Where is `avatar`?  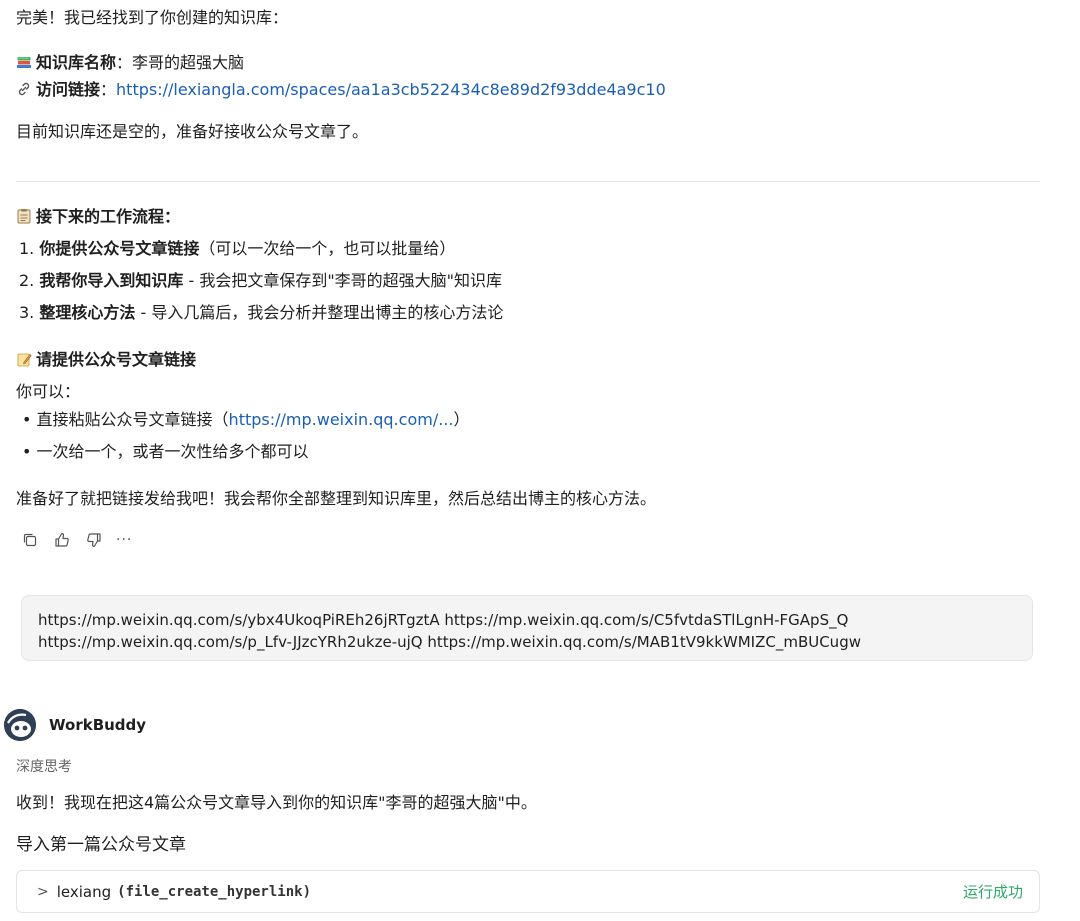 avatar is located at coordinates (20, 725).